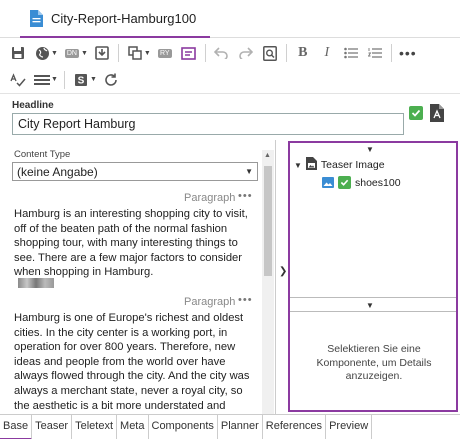  What do you see at coordinates (95, 427) in the screenshot?
I see `tab-teletext: Teletext` at bounding box center [95, 427].